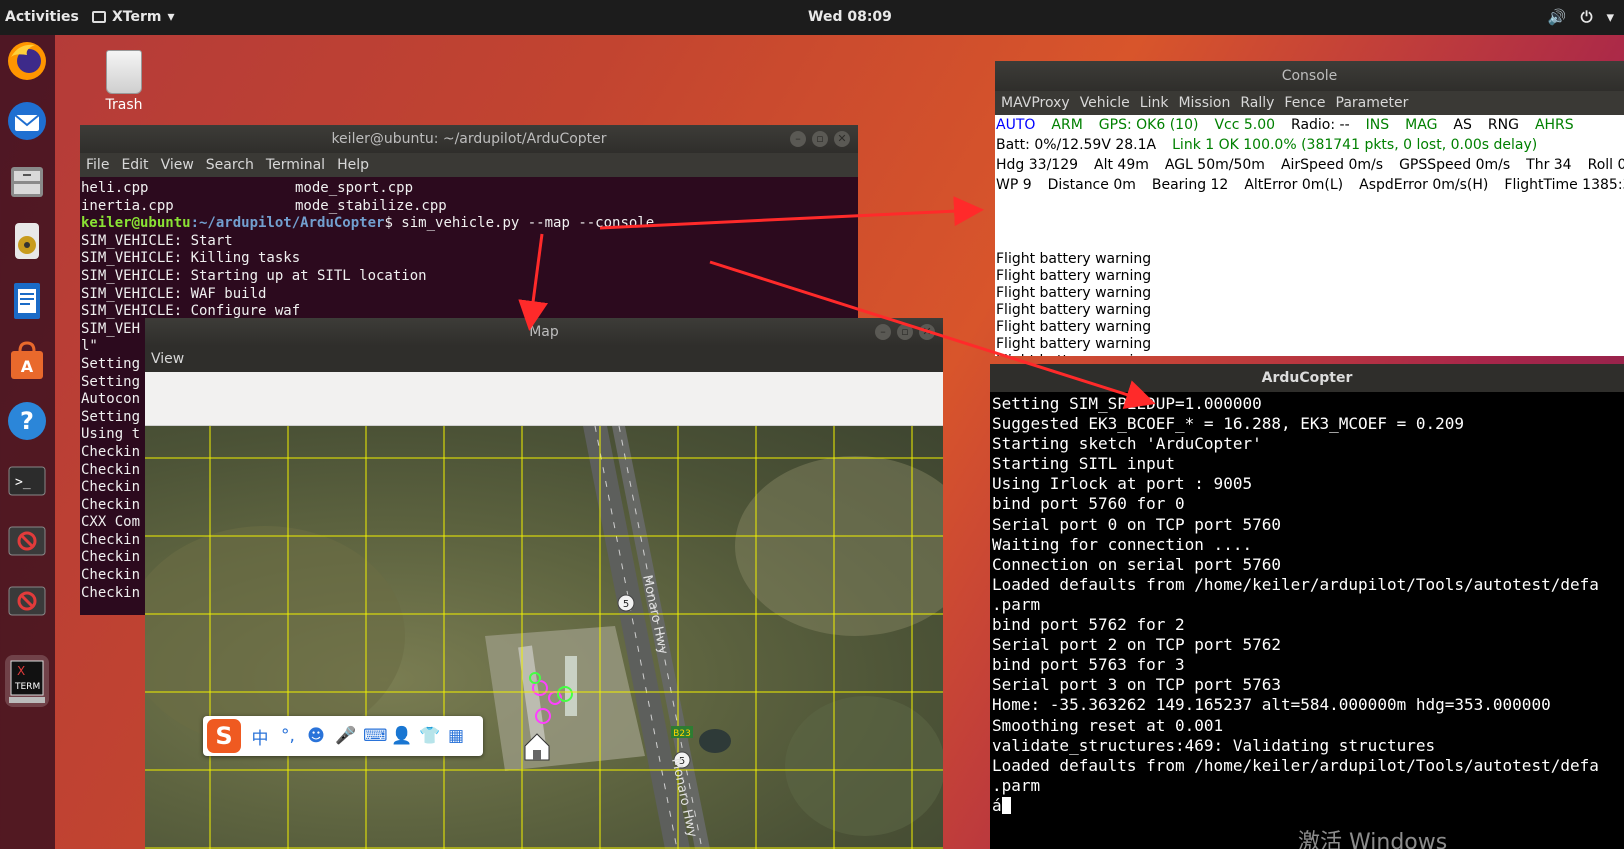  Describe the element at coordinates (1105, 103) in the screenshot. I see `menu-vehicle: Vehicle` at that location.